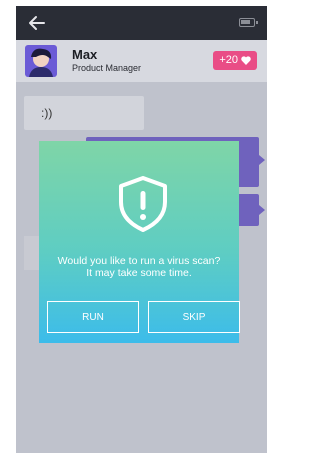 The height and width of the screenshot is (457, 320). What do you see at coordinates (141, 61) in the screenshot?
I see `chat-header: Max Product Manager +20` at bounding box center [141, 61].